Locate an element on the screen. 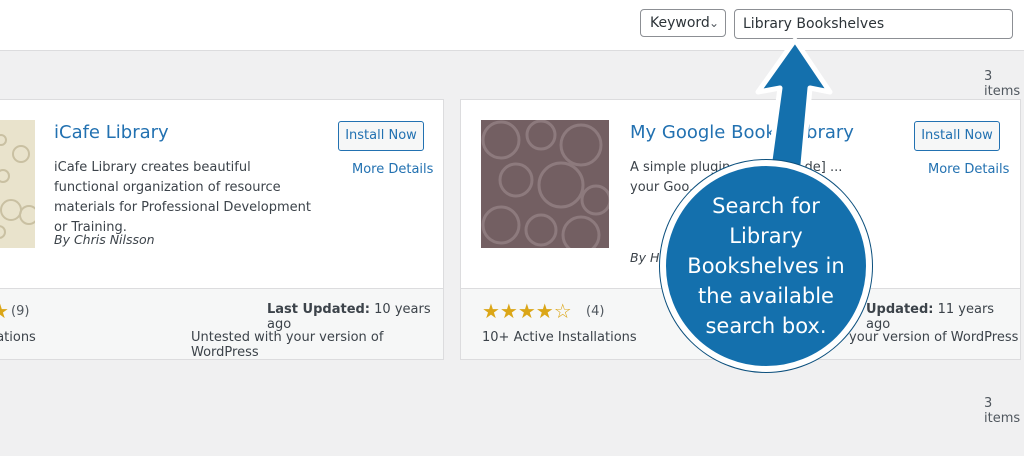 This screenshot has height=456, width=1024. search-type-value: Keyword is located at coordinates (680, 23).